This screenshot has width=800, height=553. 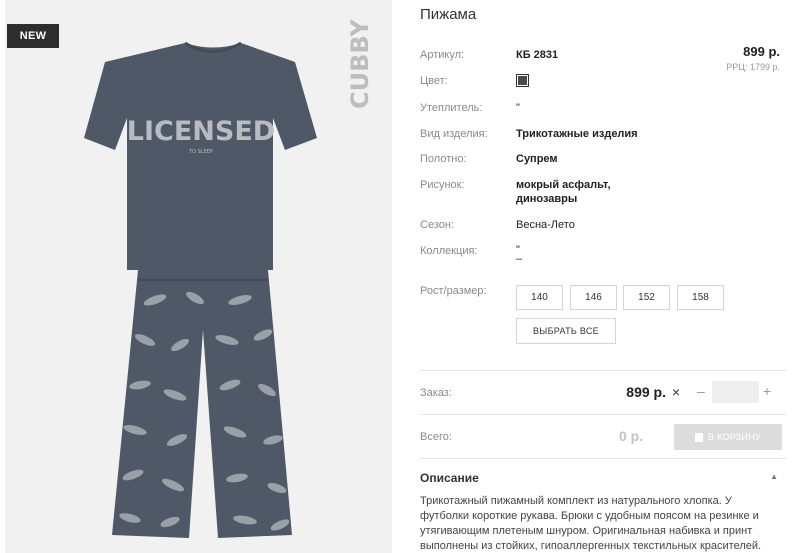 What do you see at coordinates (537, 55) in the screenshot?
I see `attr-value-article: КБ 2831` at bounding box center [537, 55].